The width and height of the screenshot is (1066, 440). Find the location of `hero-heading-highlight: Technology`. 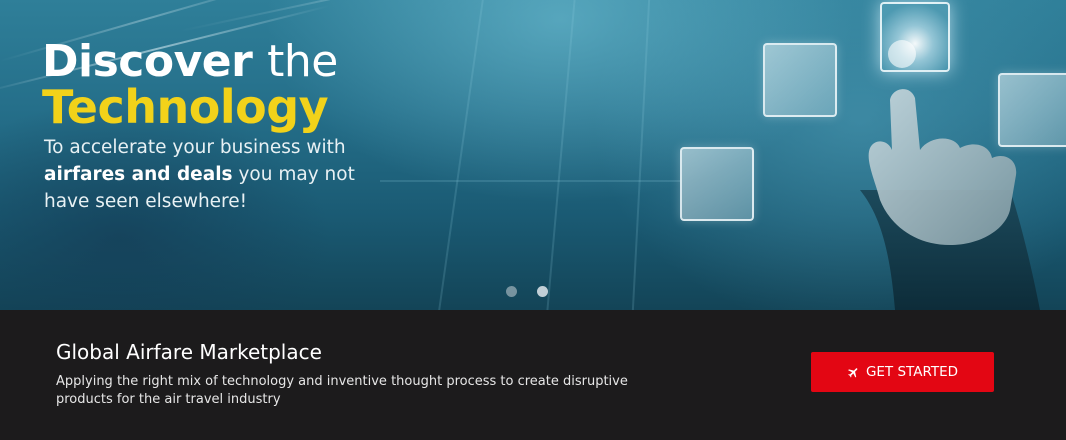

hero-heading-highlight: Technology is located at coordinates (185, 107).